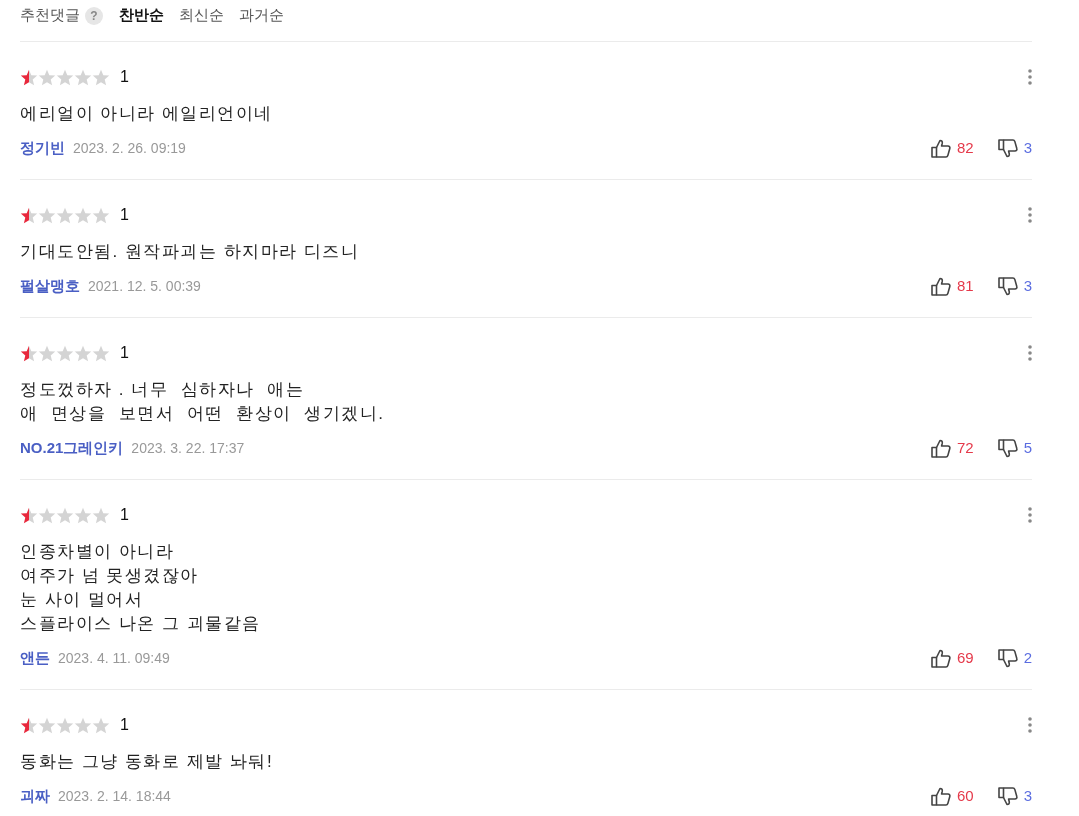 This screenshot has width=1079, height=816. I want to click on comment-date: 2023. 4. 11. 09:49, so click(114, 658).